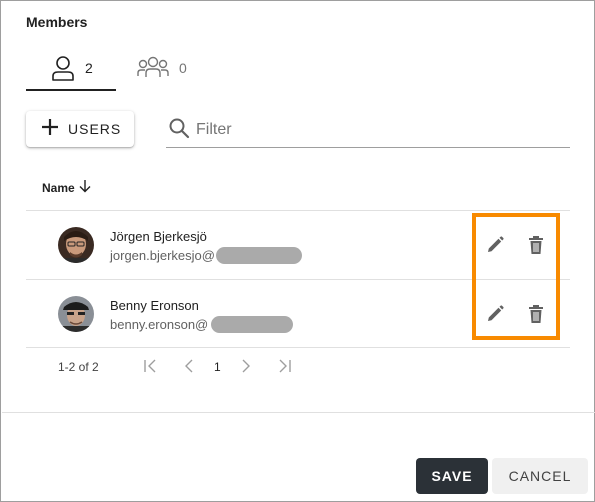 The height and width of the screenshot is (502, 595). Describe the element at coordinates (58, 187) in the screenshot. I see `column-header-name-label: Name` at that location.